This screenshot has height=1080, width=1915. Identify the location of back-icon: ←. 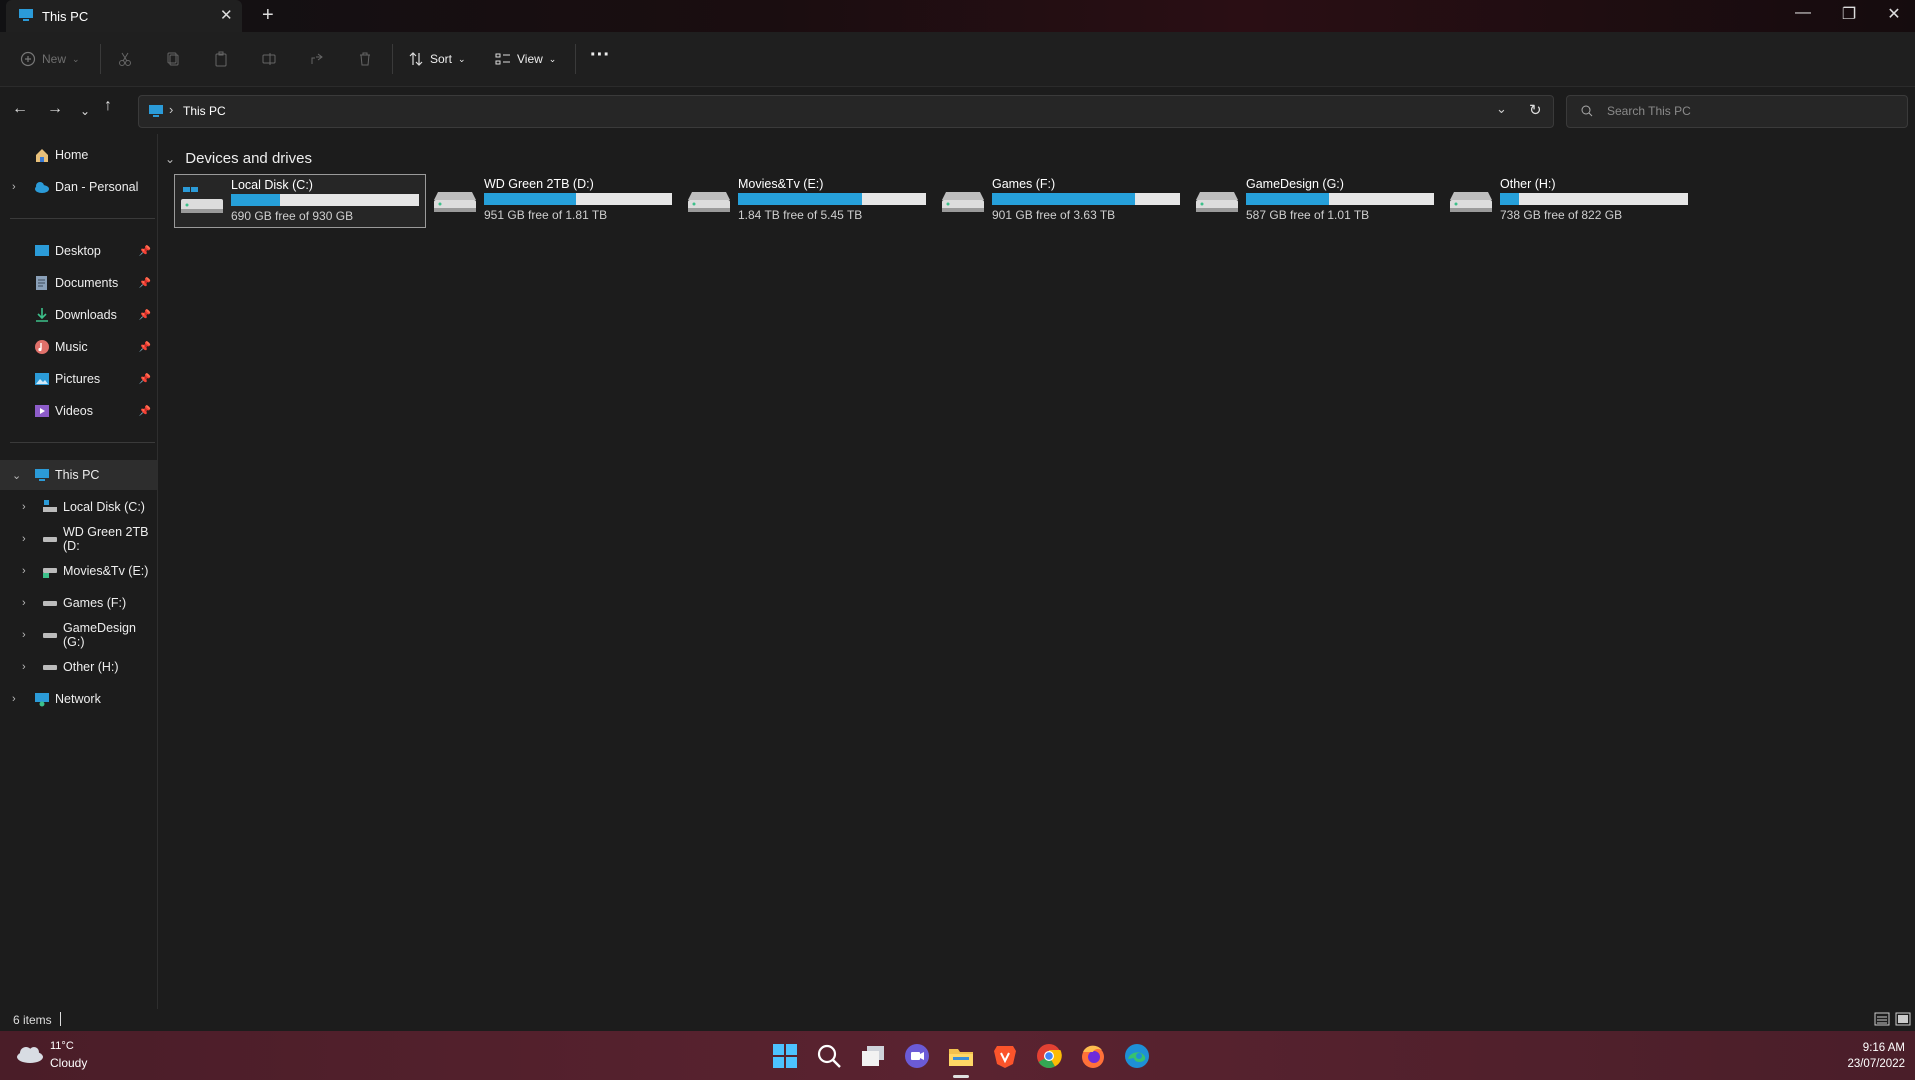
(20, 109).